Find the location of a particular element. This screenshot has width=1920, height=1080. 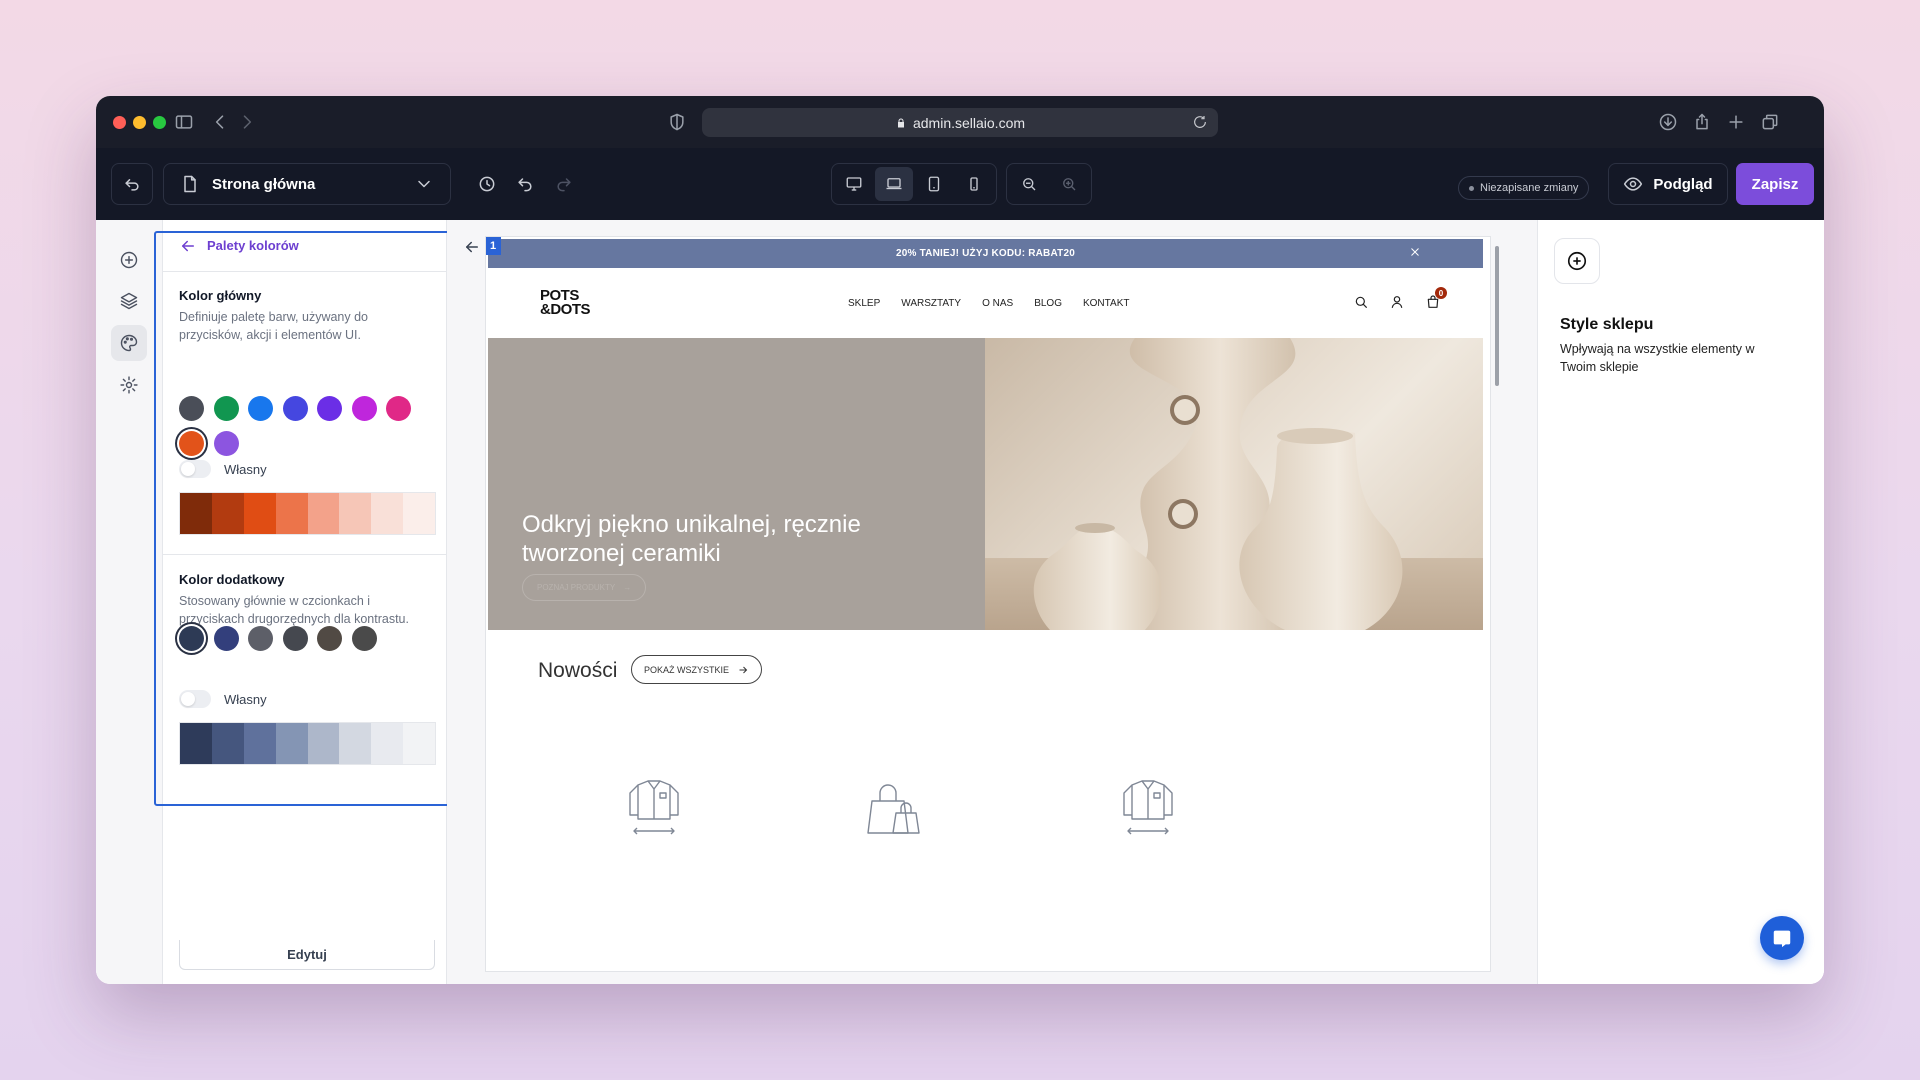

share-icon is located at coordinates (1702, 122).